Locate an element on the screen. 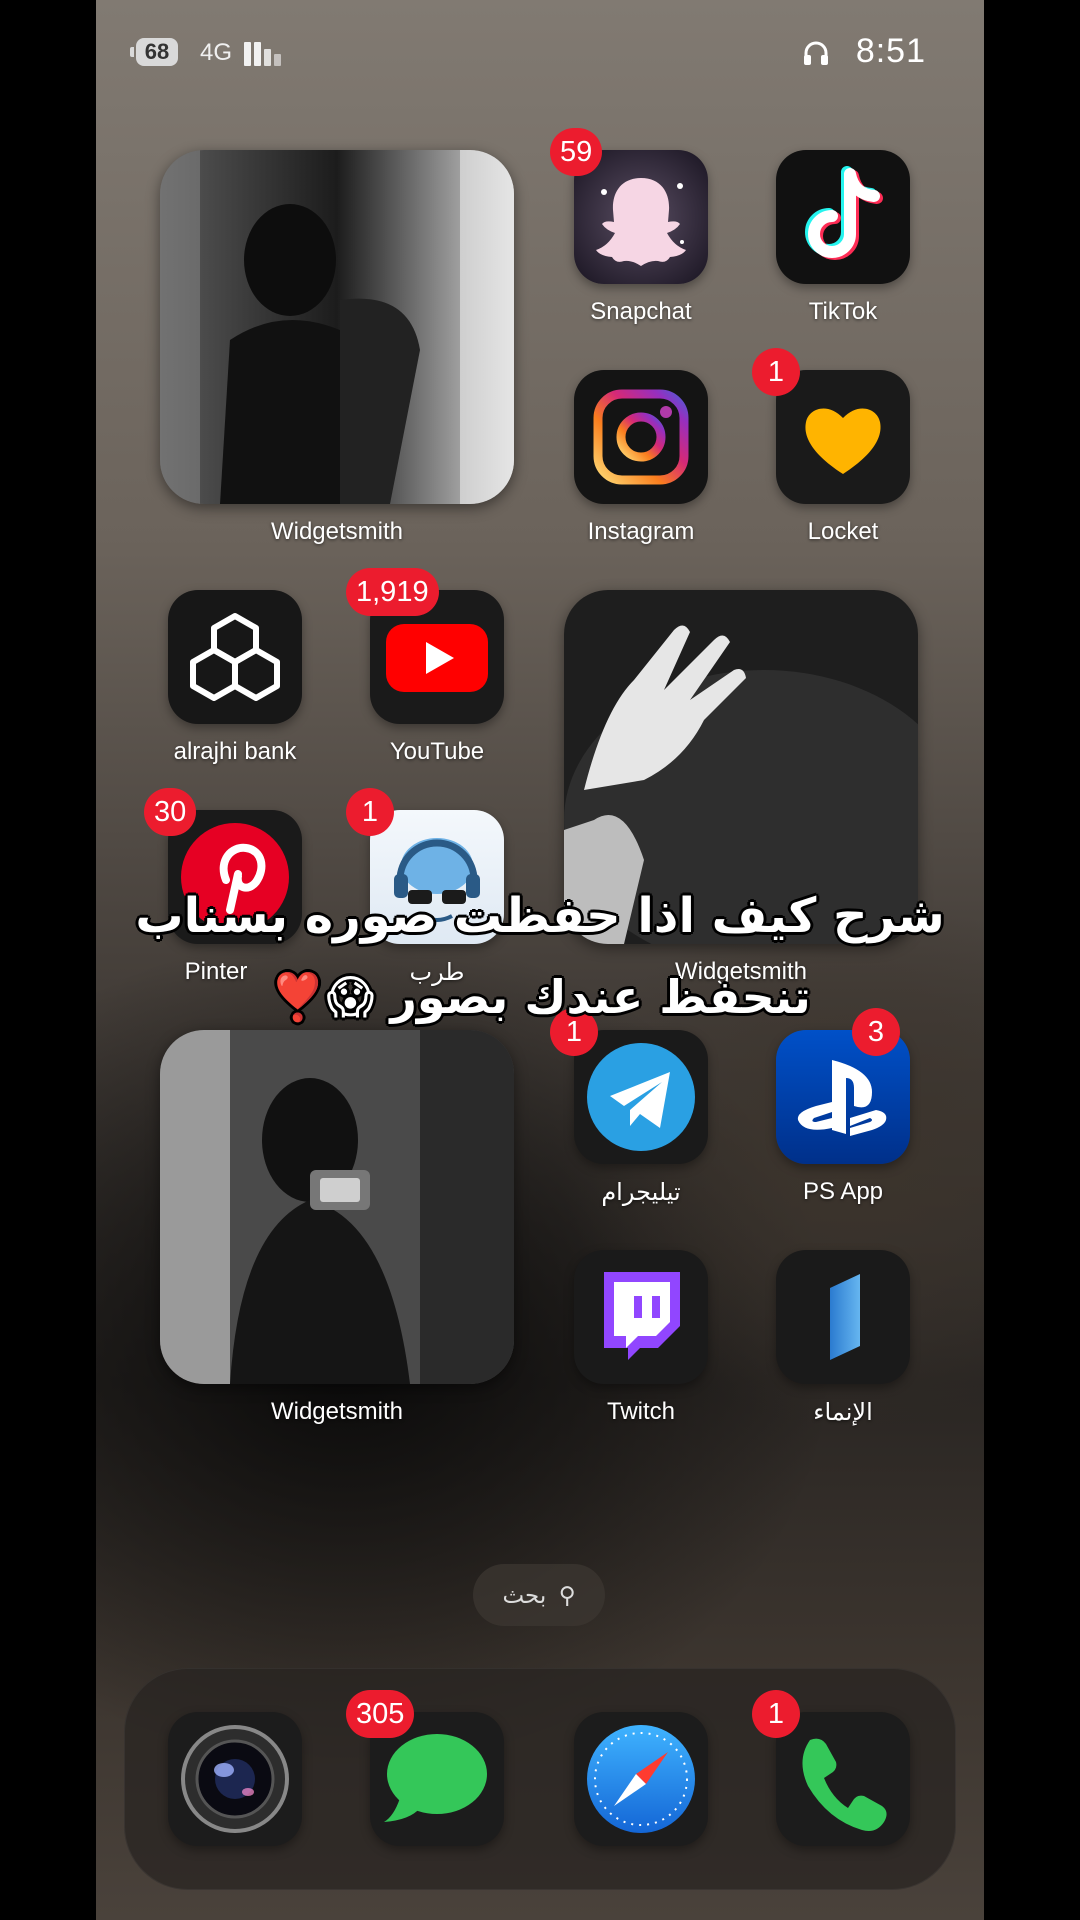  twitch-app is located at coordinates (641, 1317).